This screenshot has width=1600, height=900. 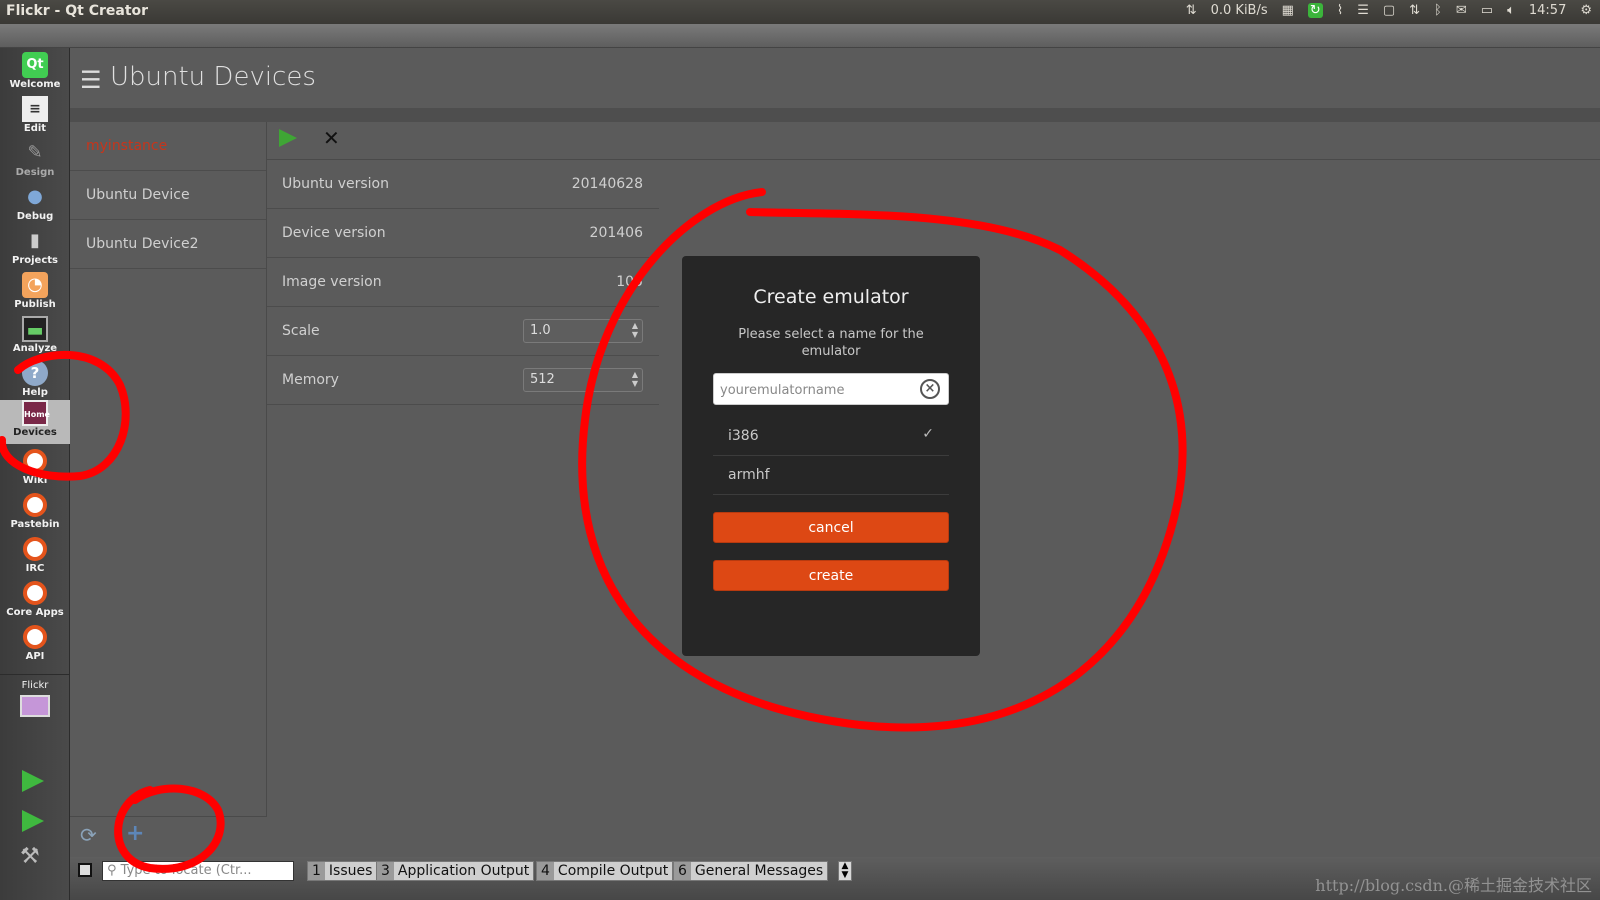 I want to click on mode-help: ? Help, so click(x=35, y=382).